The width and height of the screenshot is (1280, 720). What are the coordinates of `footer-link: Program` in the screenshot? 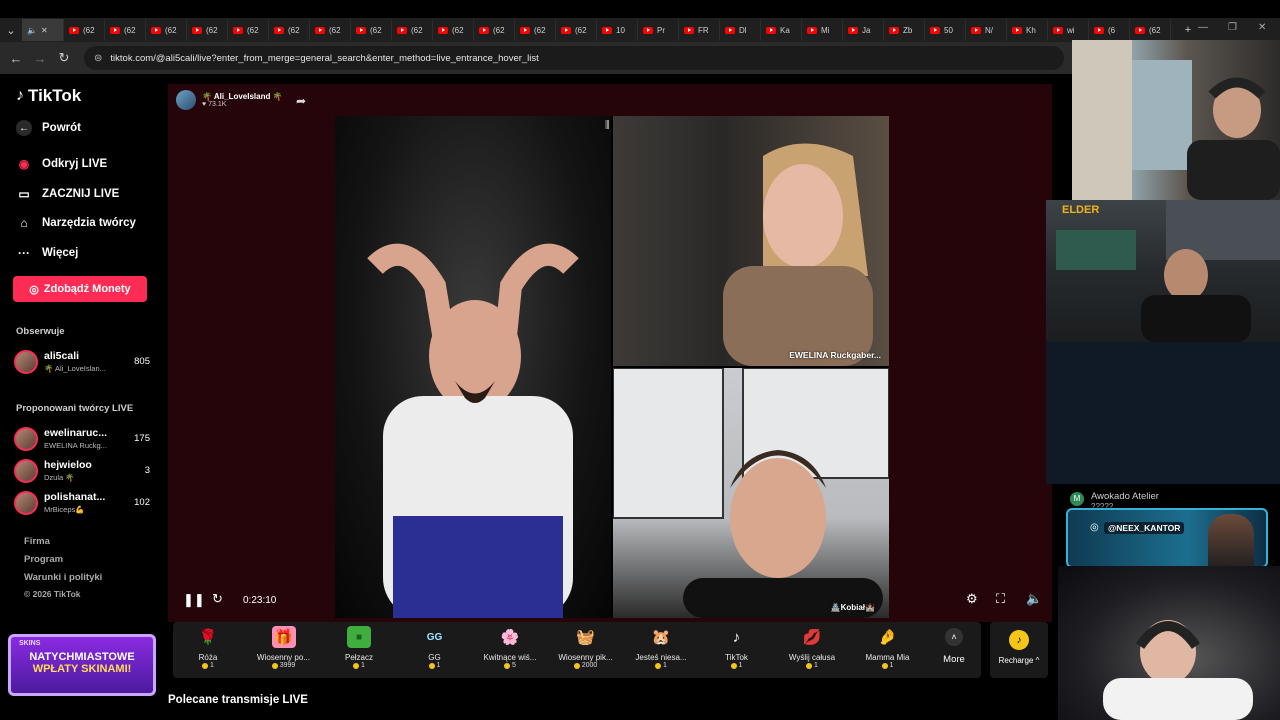 It's located at (43, 559).